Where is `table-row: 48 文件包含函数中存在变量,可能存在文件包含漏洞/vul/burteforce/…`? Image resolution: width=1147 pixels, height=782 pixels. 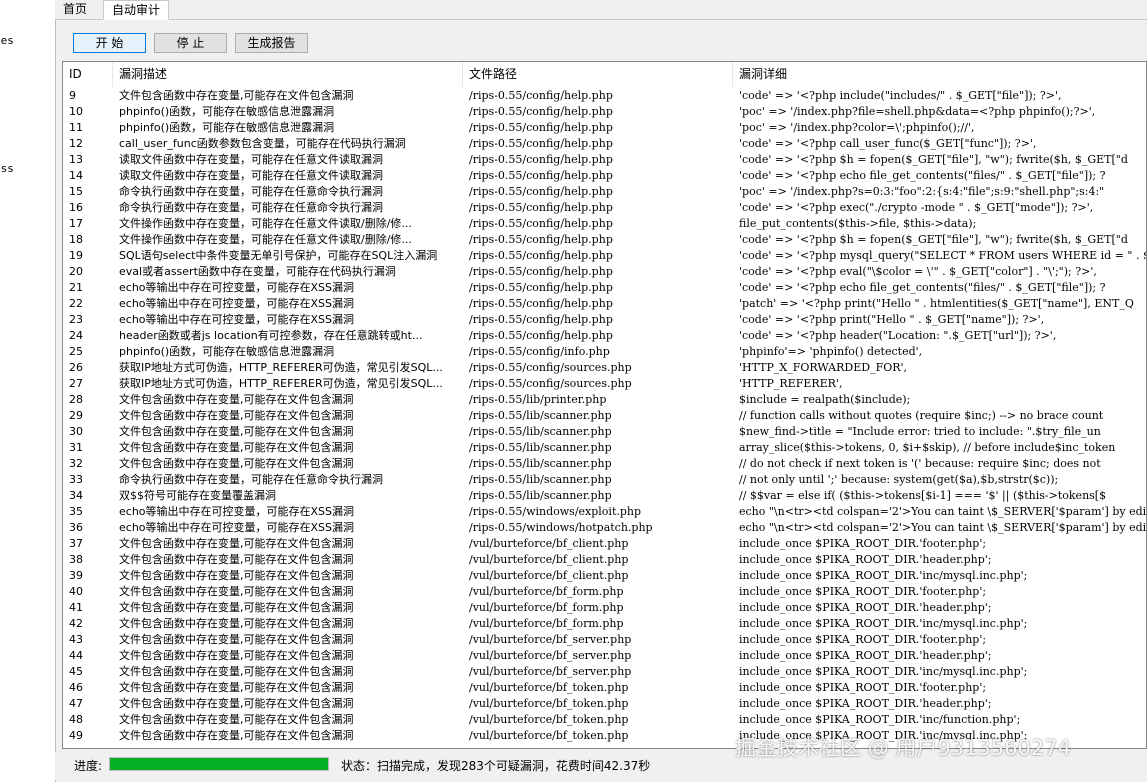 table-row: 48 文件包含函数中存在变量,可能存在文件包含漏洞/vul/burteforce/… is located at coordinates (604, 720).